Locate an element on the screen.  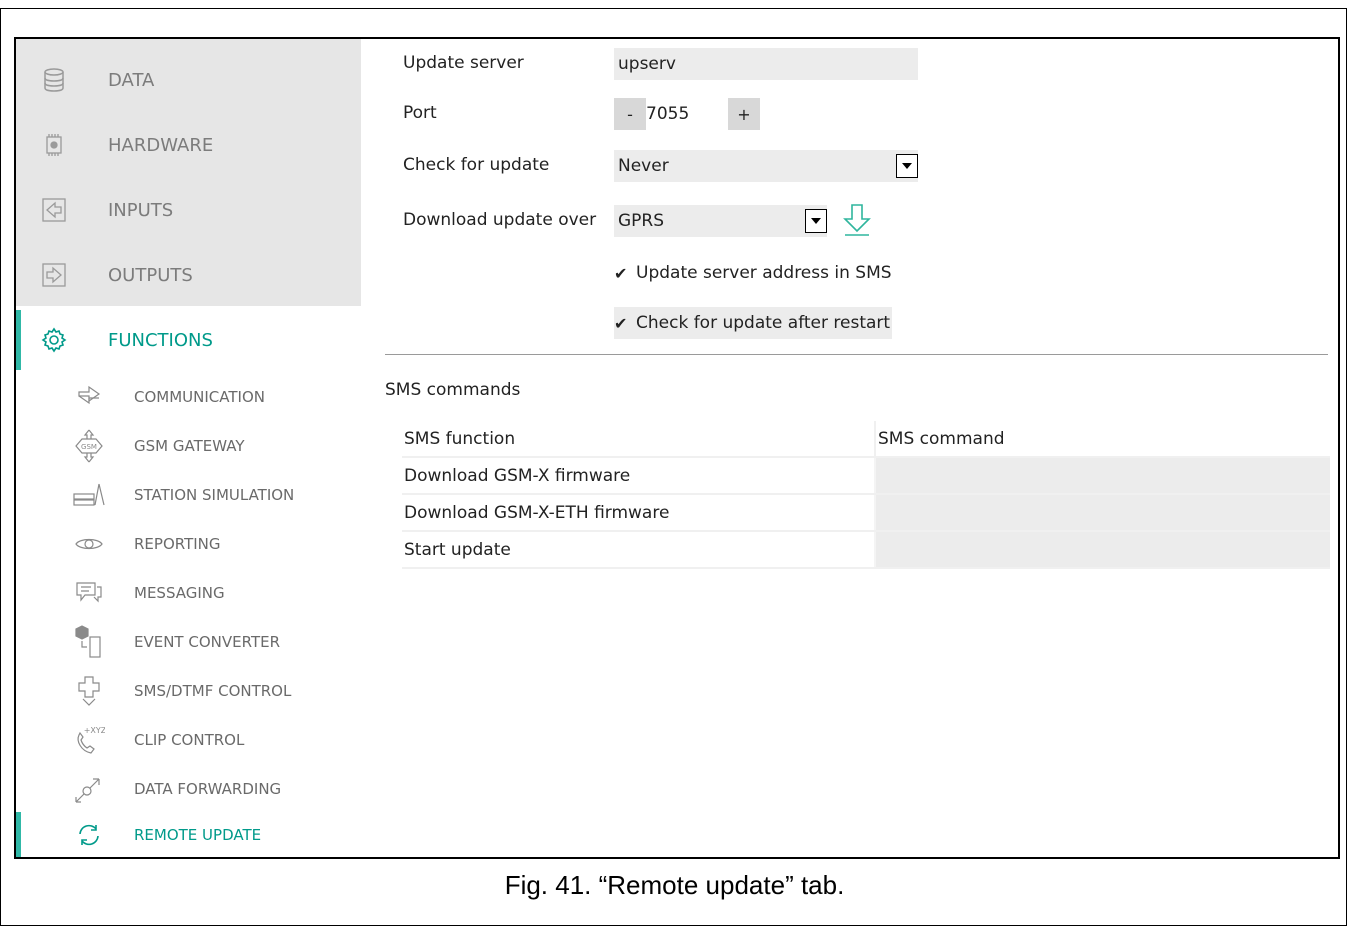
table-row: Start update is located at coordinates (866, 550).